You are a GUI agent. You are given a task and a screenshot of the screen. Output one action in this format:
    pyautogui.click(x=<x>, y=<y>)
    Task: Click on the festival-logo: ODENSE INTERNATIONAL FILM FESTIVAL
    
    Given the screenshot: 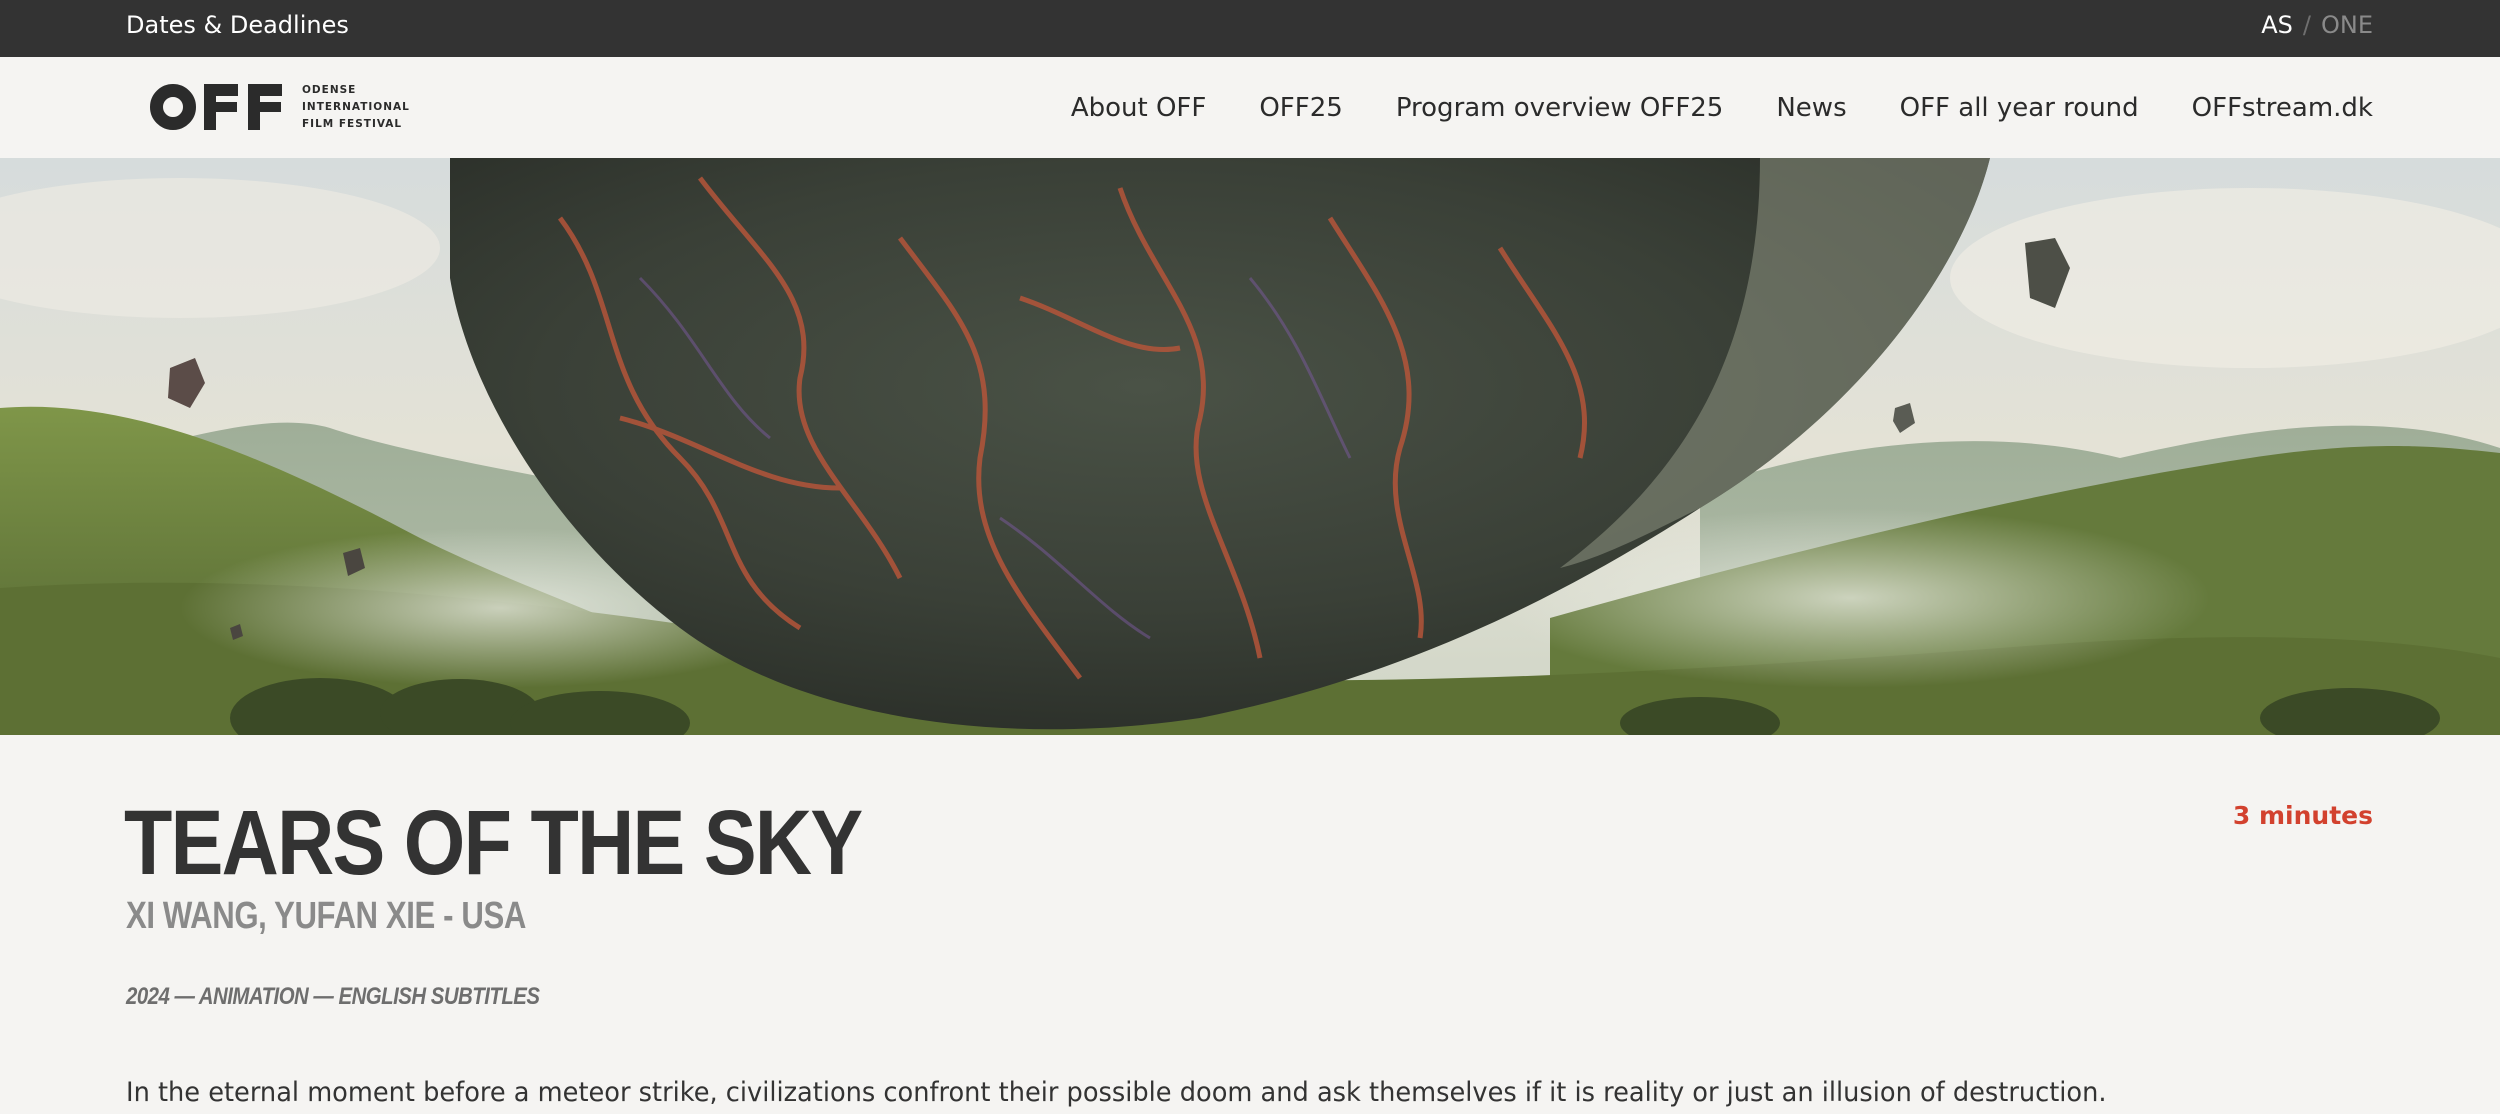 What is the action you would take?
    pyautogui.click(x=280, y=107)
    